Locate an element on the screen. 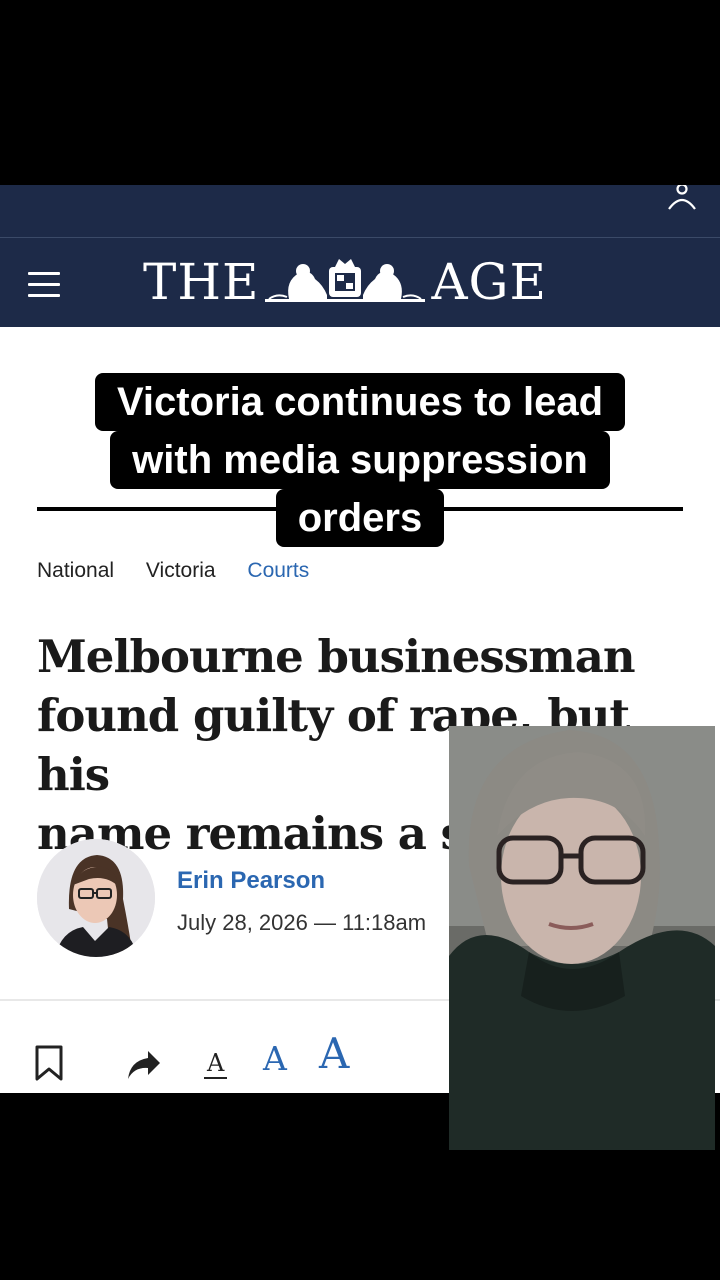  author-name-link: Erin Pearson is located at coordinates (251, 881).